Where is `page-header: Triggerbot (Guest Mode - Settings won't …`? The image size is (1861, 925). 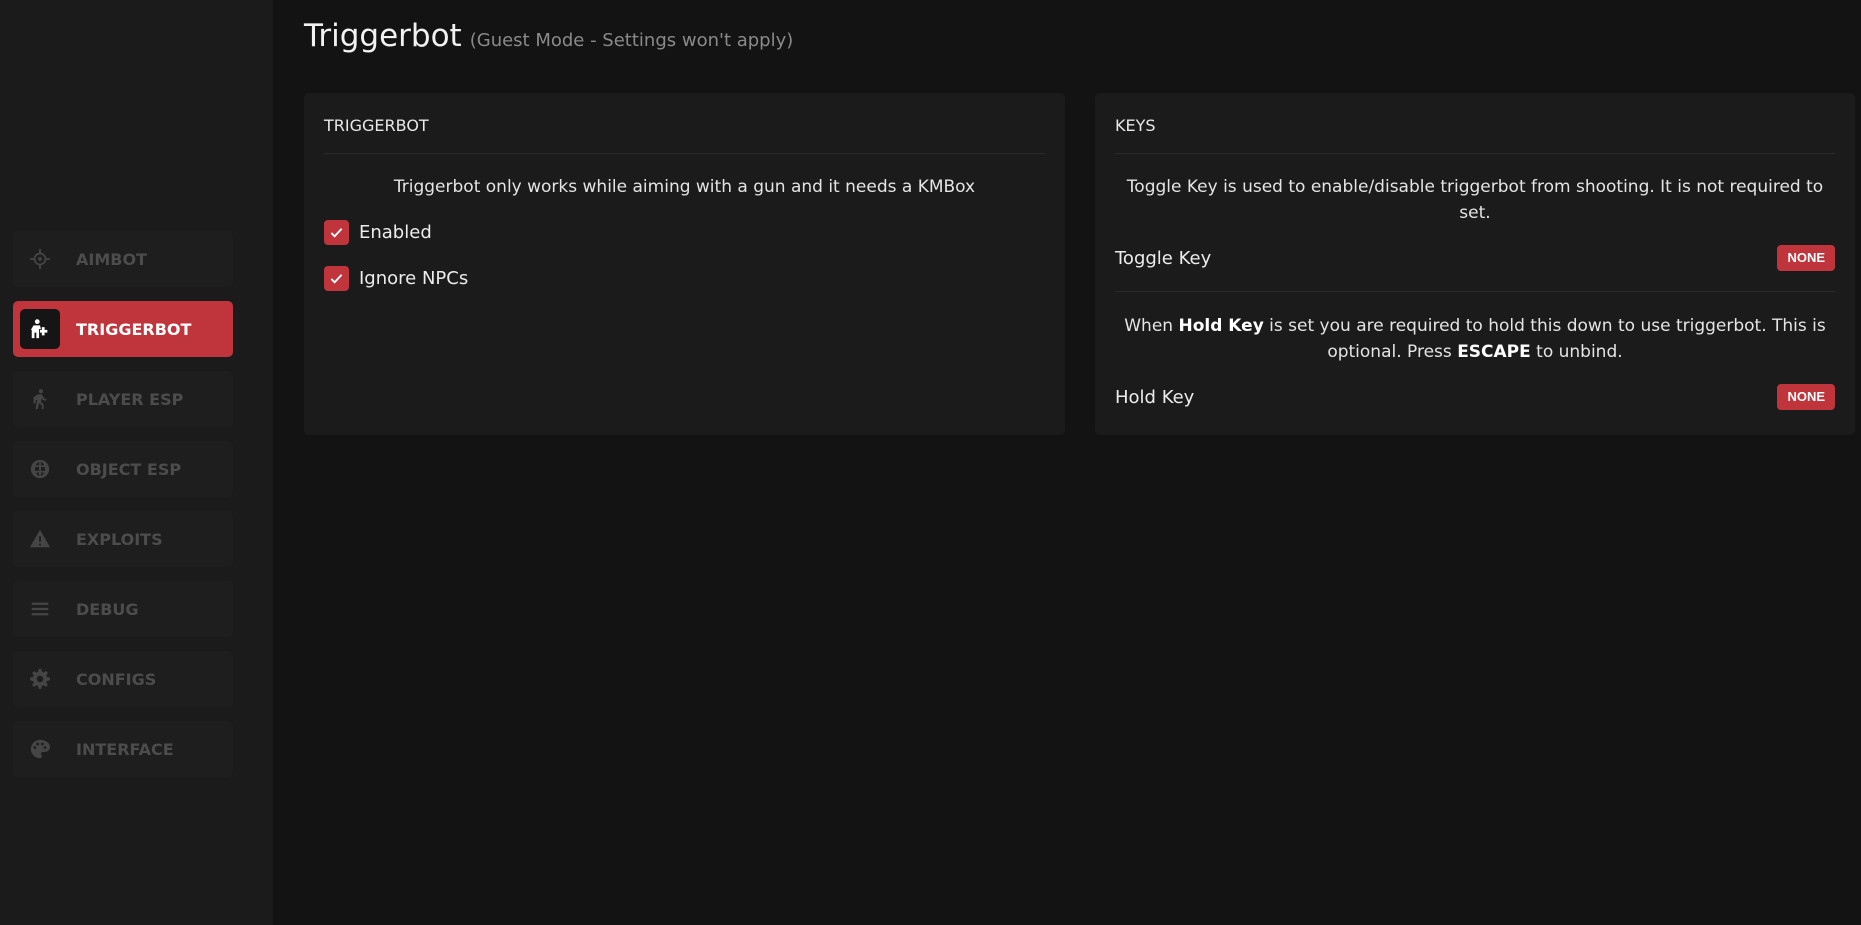
page-header: Triggerbot (Guest Mode - Settings won't … is located at coordinates (548, 40).